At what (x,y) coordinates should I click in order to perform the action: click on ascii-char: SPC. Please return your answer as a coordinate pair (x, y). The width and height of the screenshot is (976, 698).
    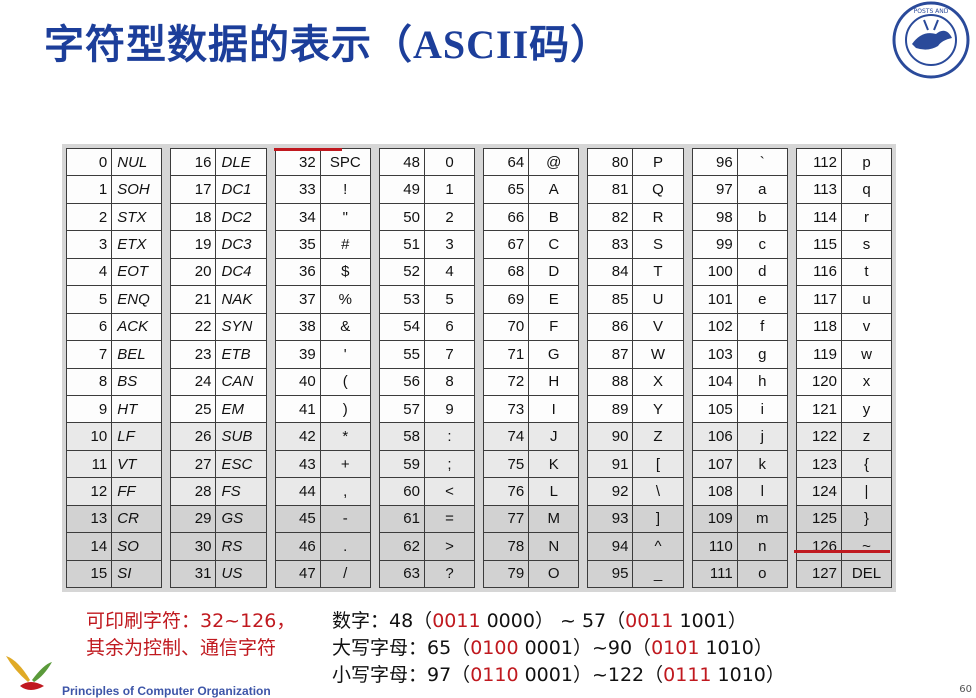
    Looking at the image, I should click on (345, 162).